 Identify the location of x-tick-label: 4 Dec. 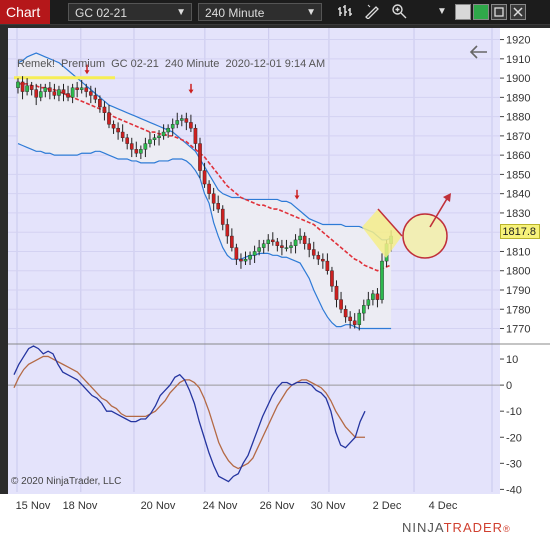
(443, 506).